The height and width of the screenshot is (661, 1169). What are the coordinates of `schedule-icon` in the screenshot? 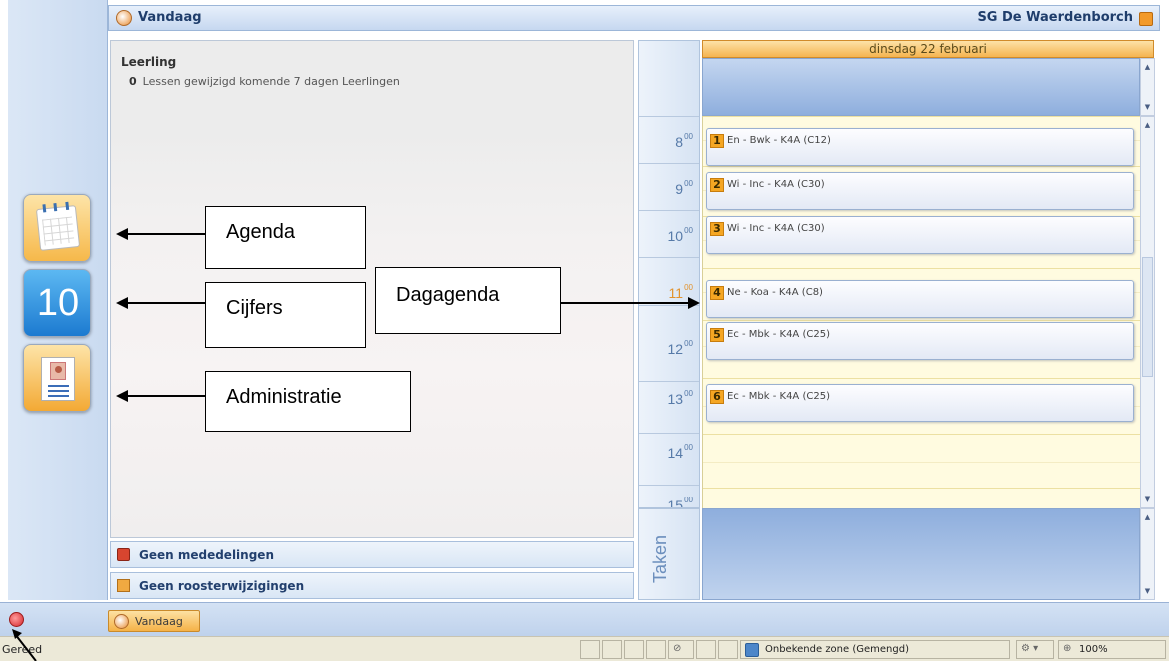 It's located at (123, 585).